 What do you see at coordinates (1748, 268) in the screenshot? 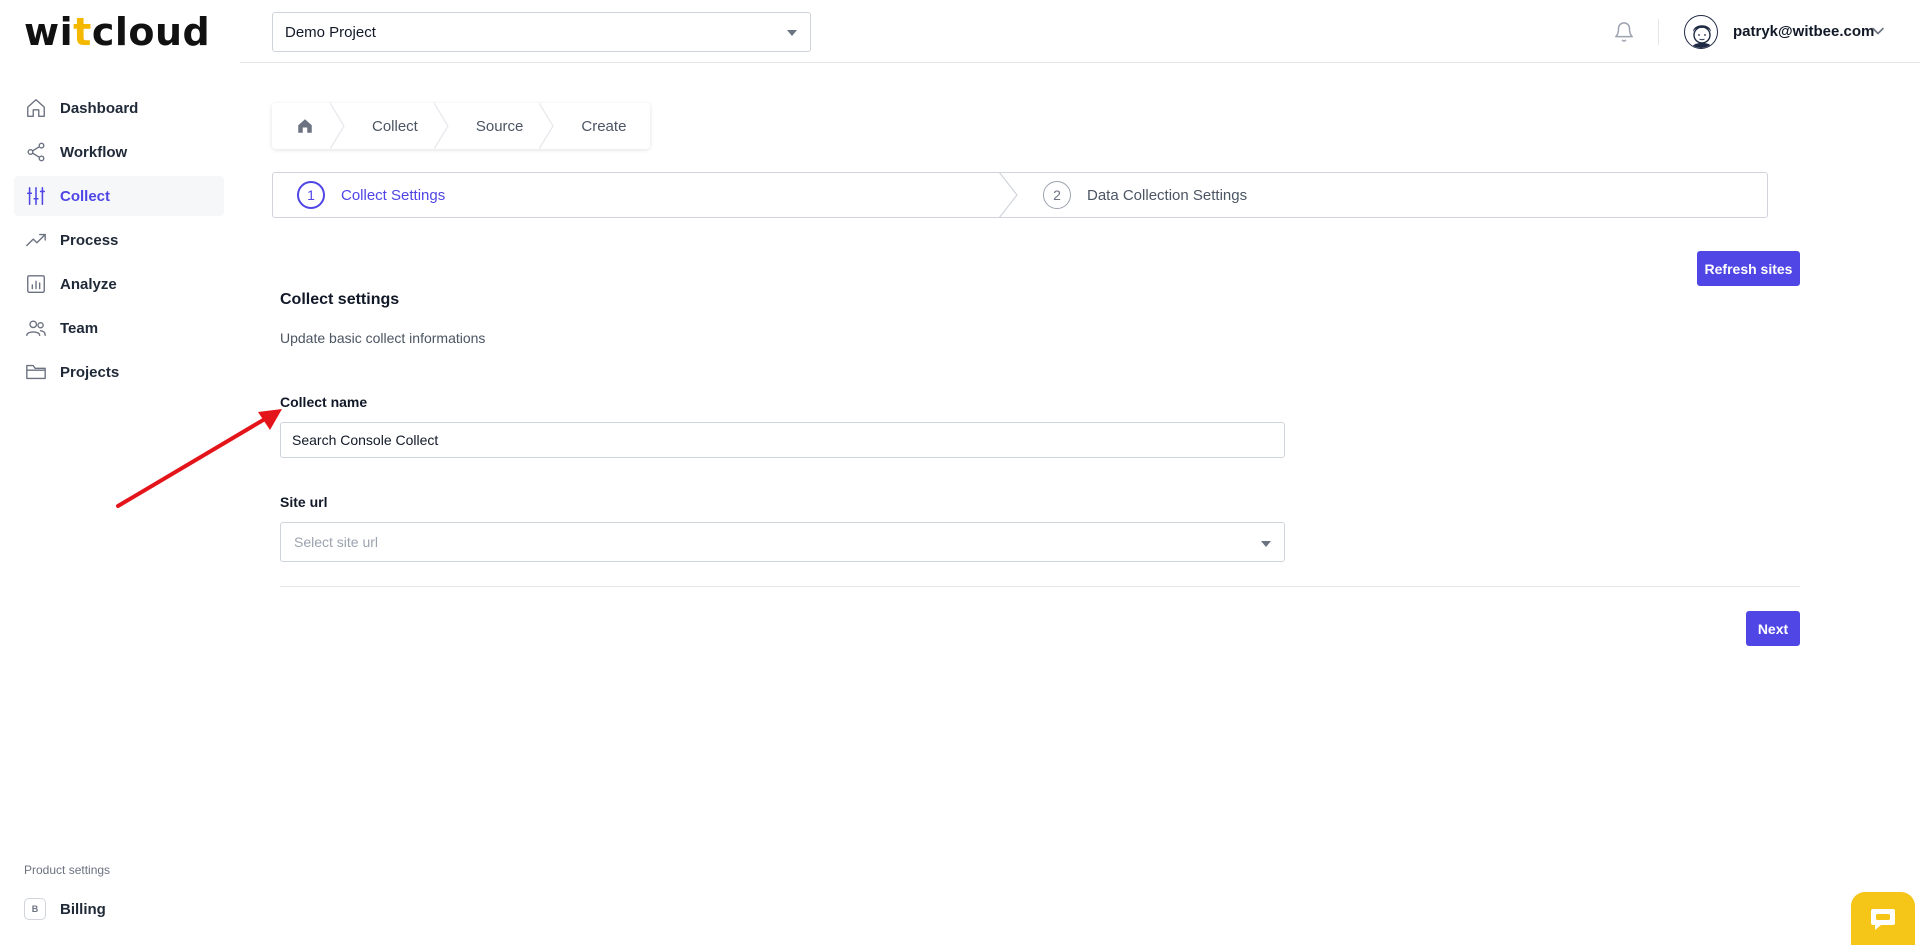
I see `refresh-sites-button: Refresh sites` at bounding box center [1748, 268].